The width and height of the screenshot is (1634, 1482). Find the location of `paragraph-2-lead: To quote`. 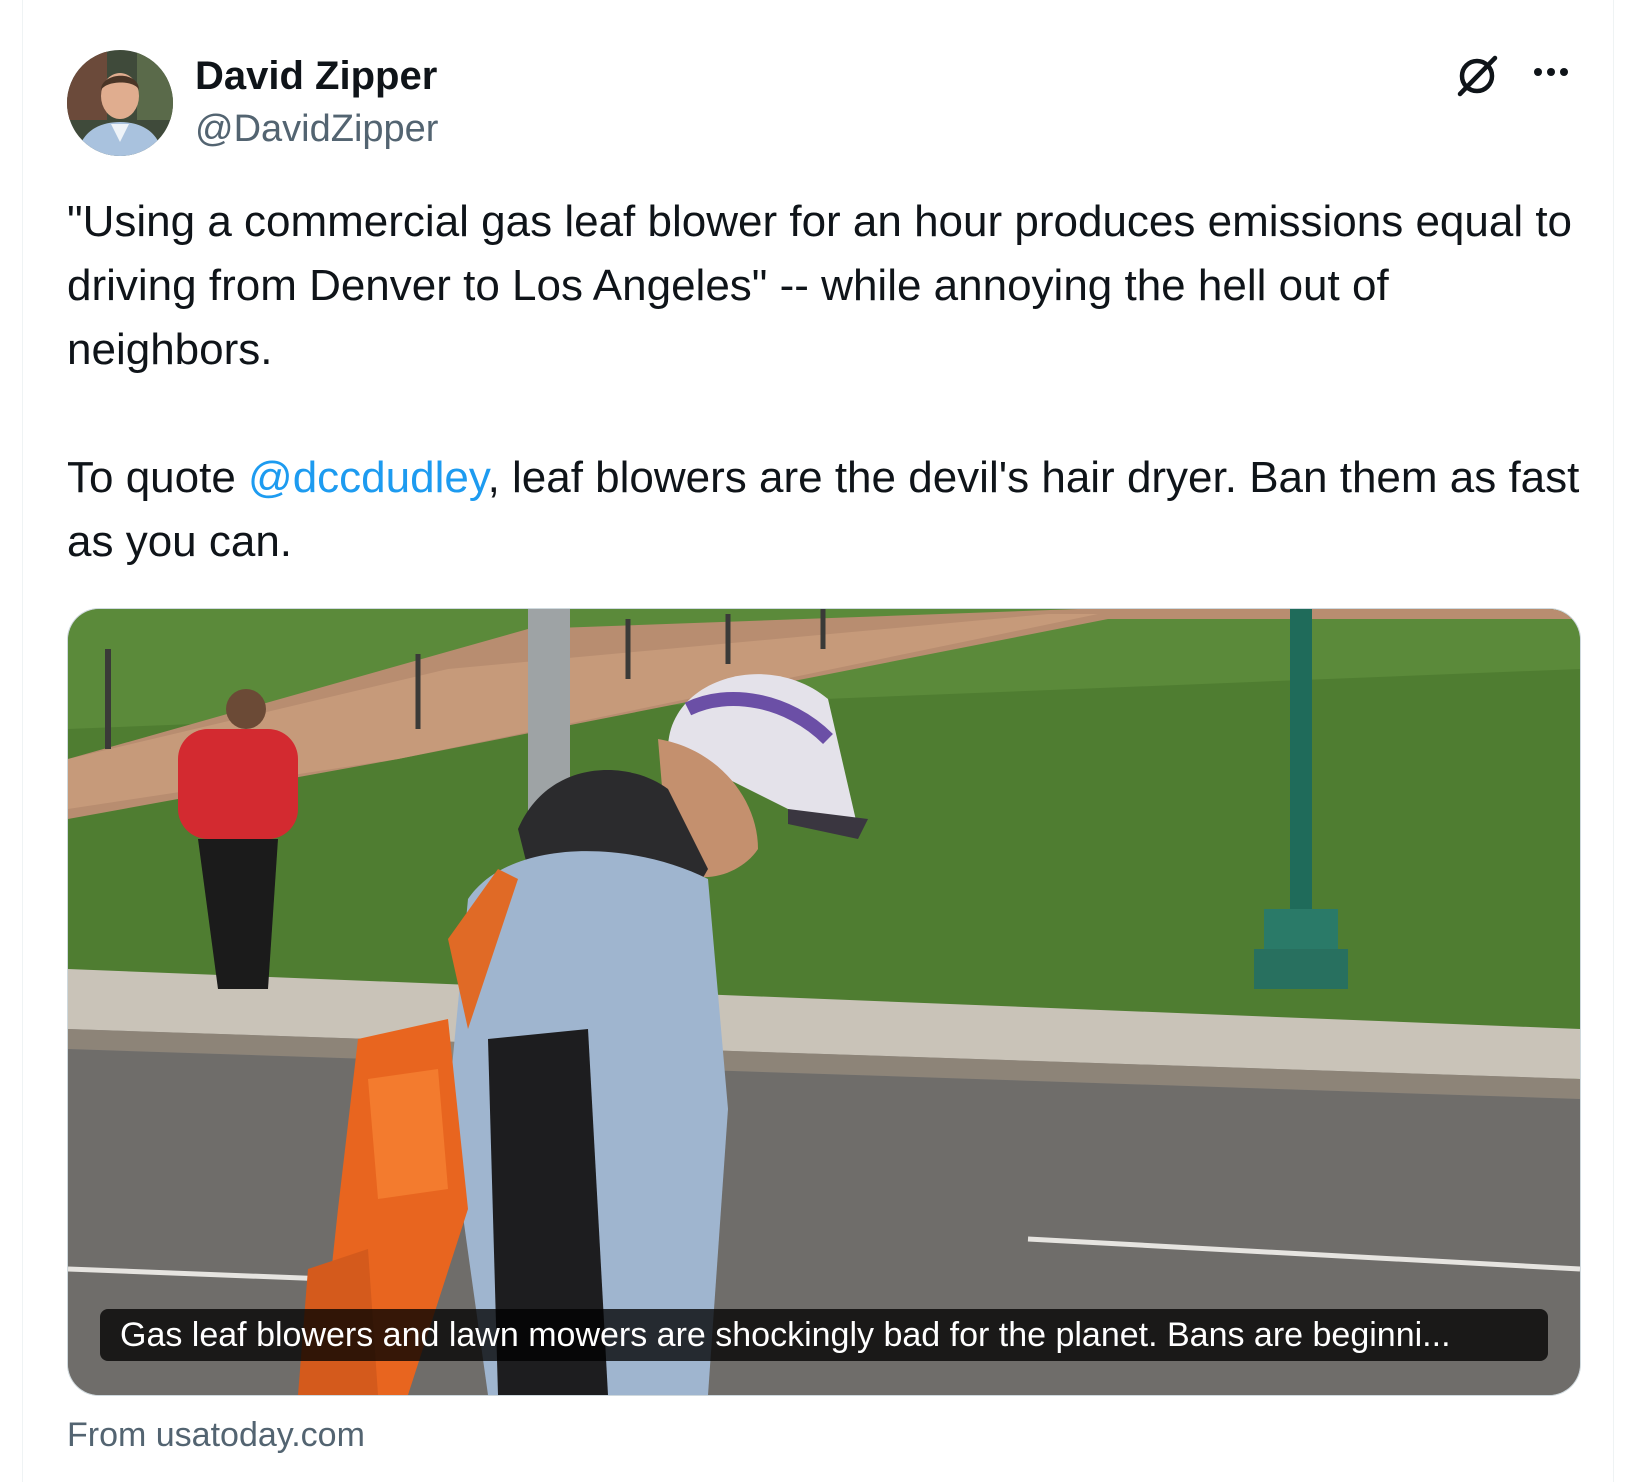

paragraph-2-lead: To quote is located at coordinates (158, 477).